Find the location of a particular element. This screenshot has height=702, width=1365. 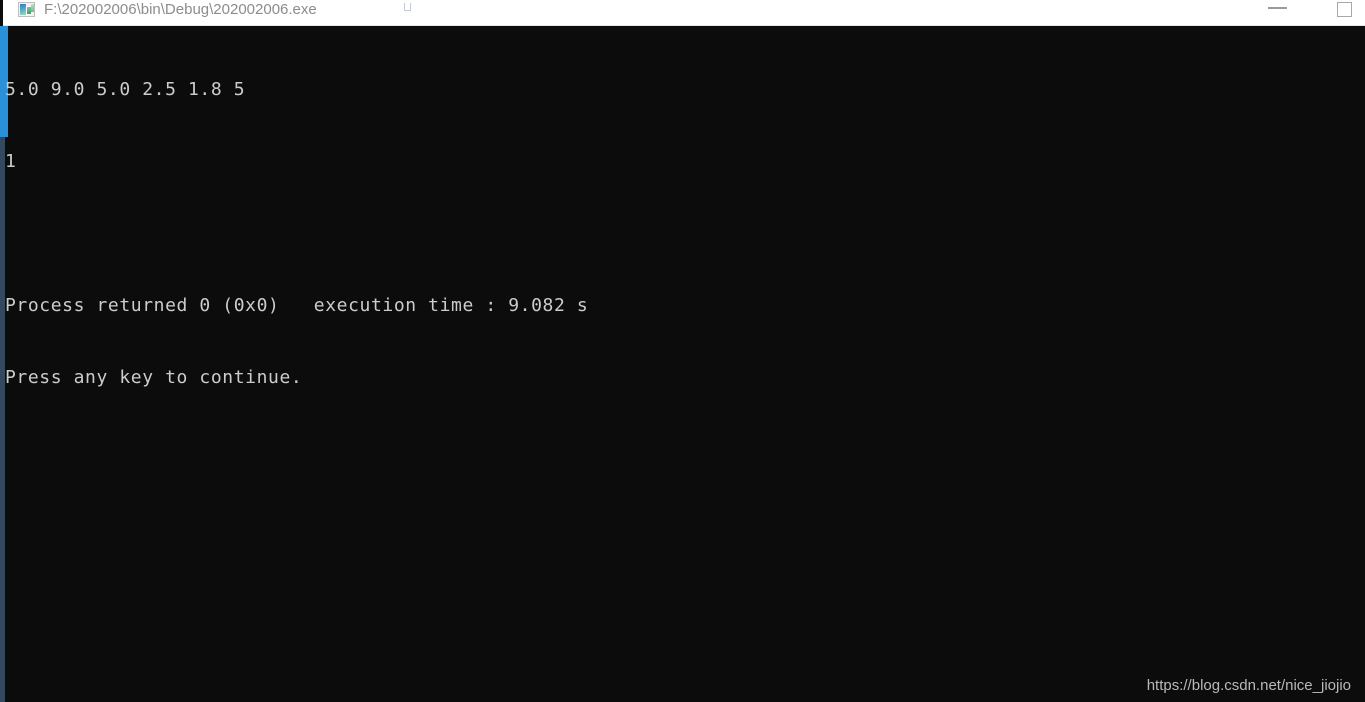

window-titlebar: F:\202002006\bin\Debug\202002006.exe is located at coordinates (682, 13).